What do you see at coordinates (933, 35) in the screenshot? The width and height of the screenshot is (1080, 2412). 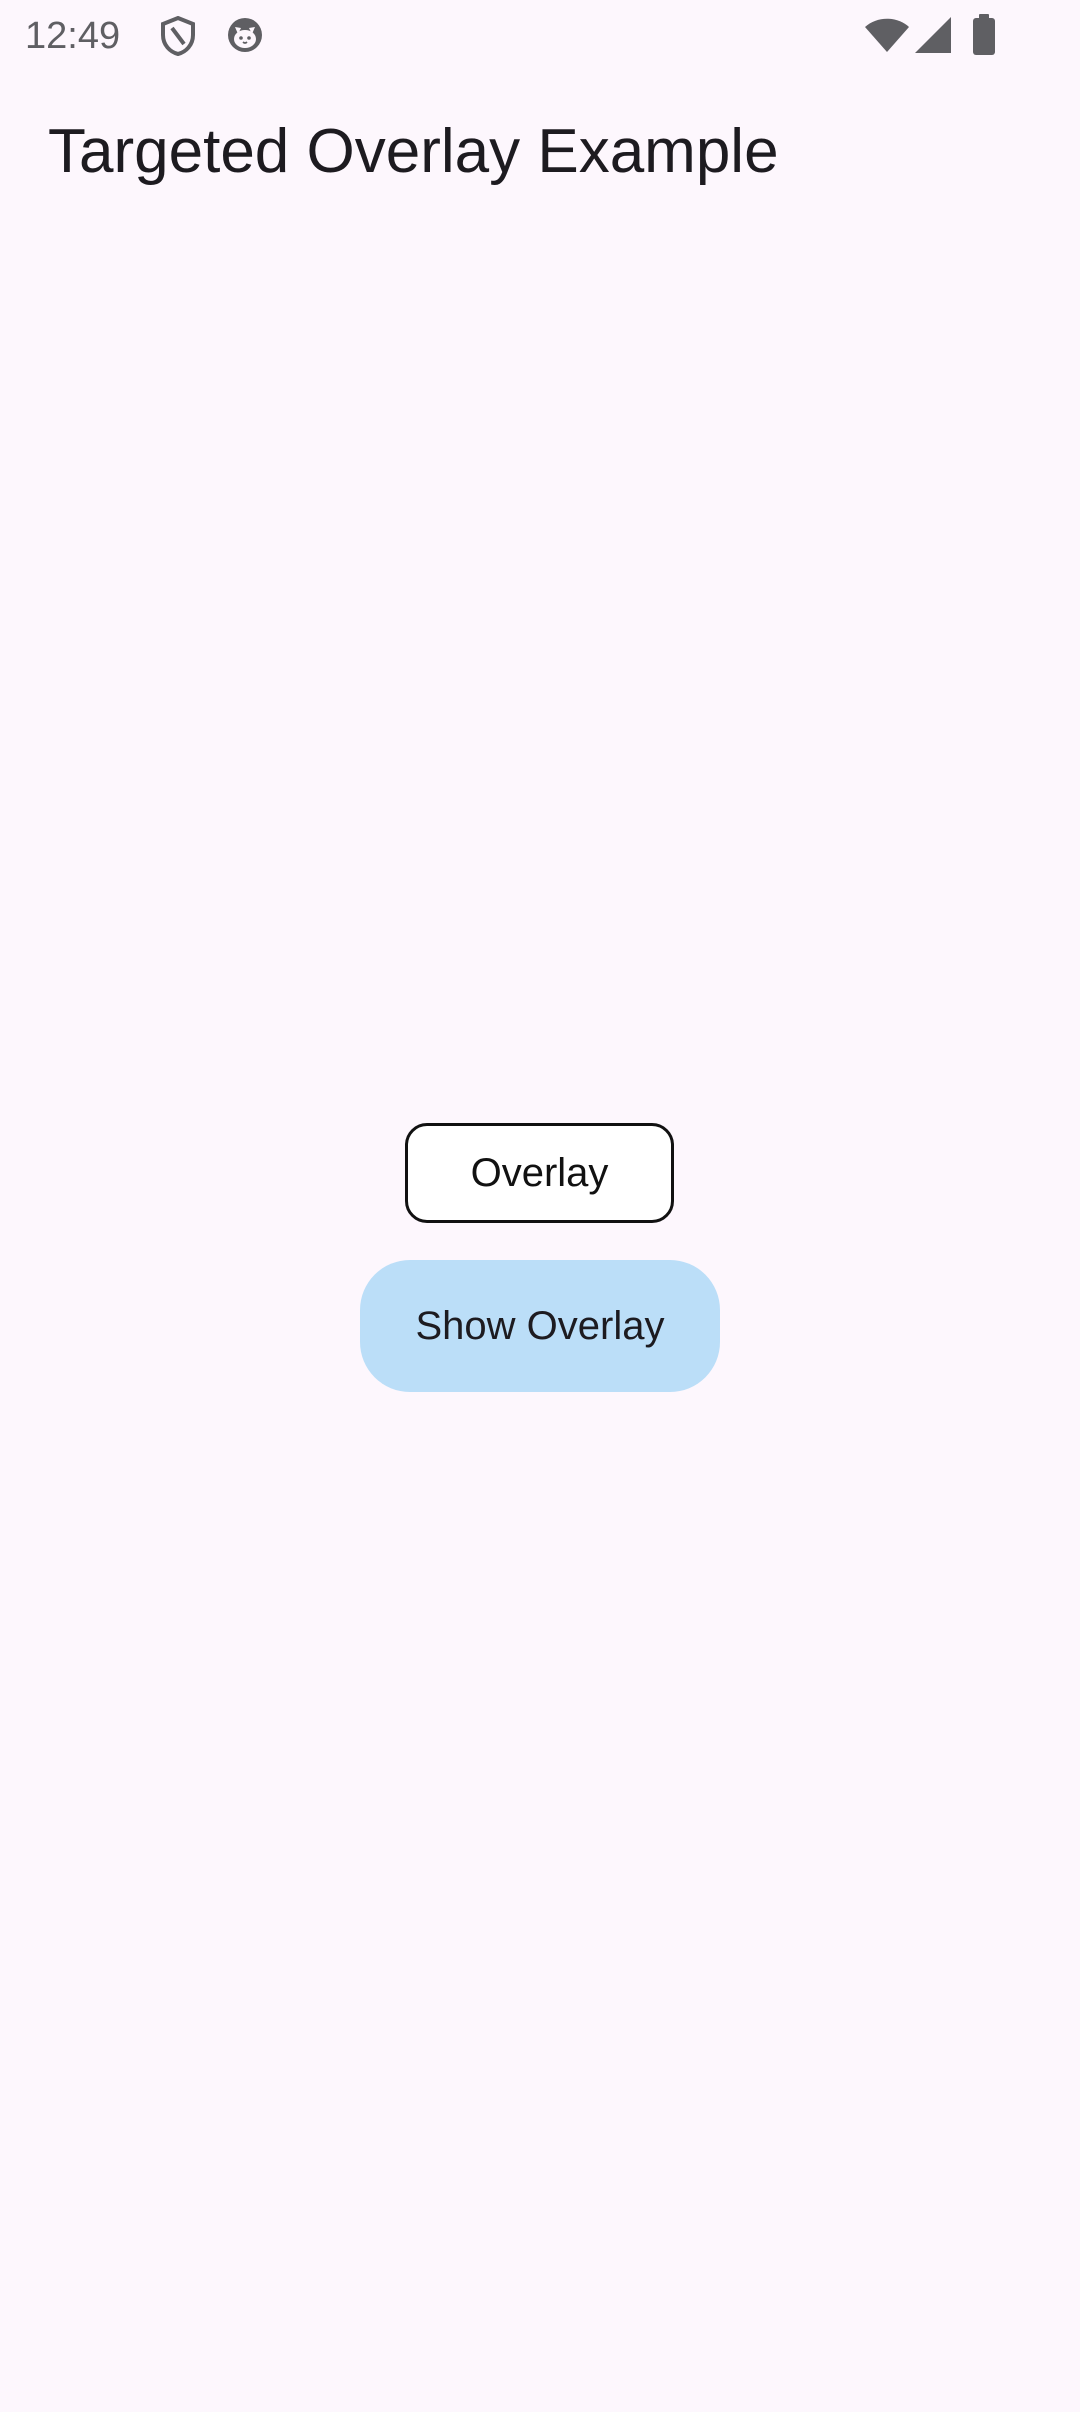 I see `cellular-signal-icon` at bounding box center [933, 35].